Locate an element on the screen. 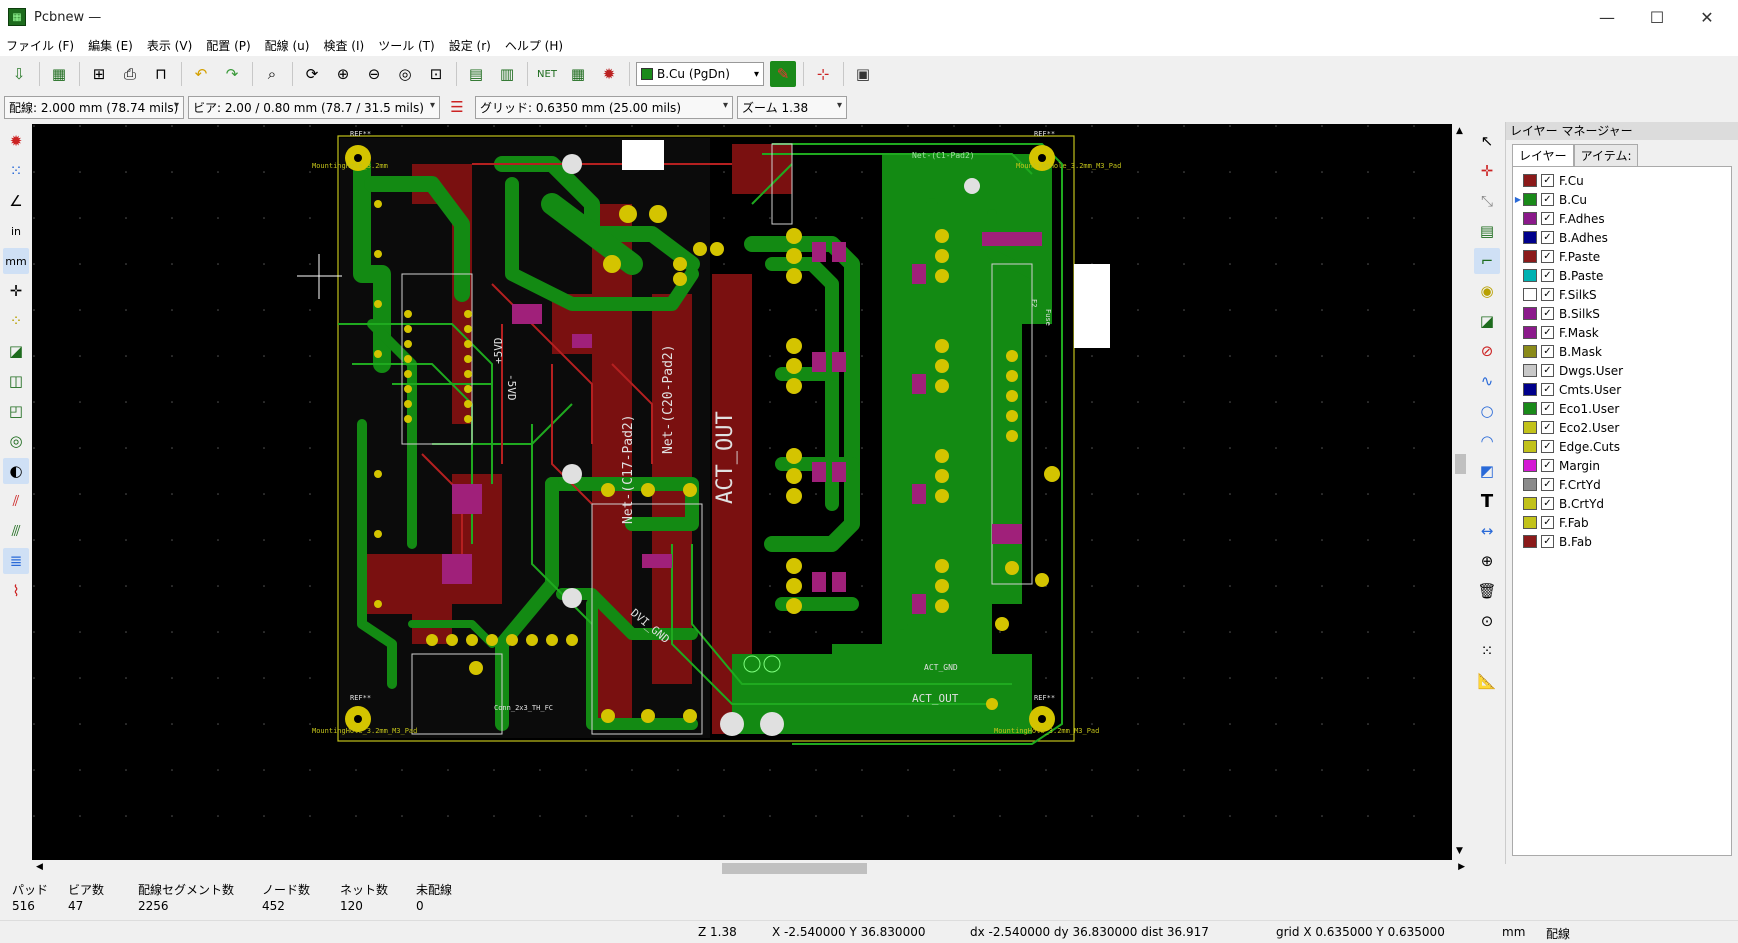 Image resolution: width=1738 pixels, height=943 pixels. add-track-icon: ▤ is located at coordinates (1487, 231).